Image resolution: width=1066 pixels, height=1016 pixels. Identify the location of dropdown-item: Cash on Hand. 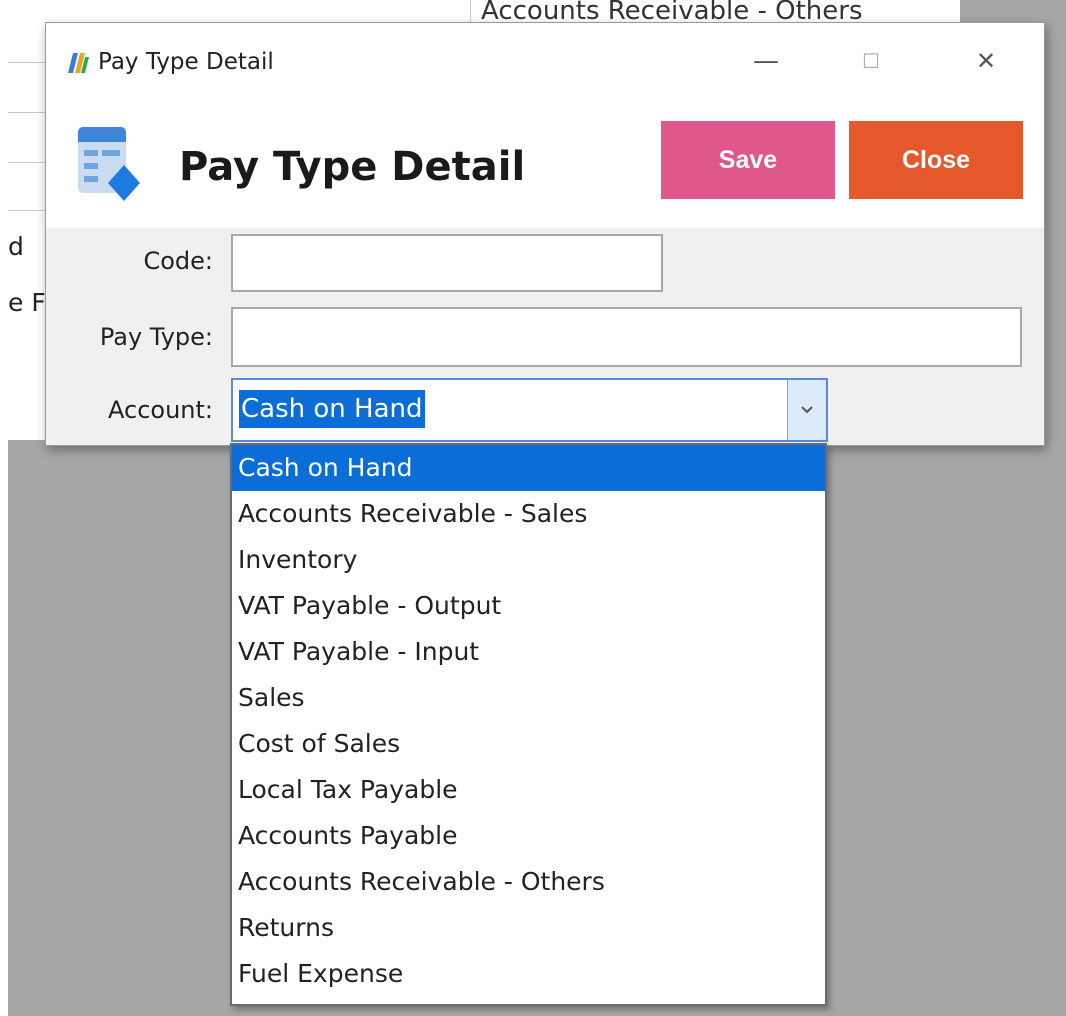
(528, 468).